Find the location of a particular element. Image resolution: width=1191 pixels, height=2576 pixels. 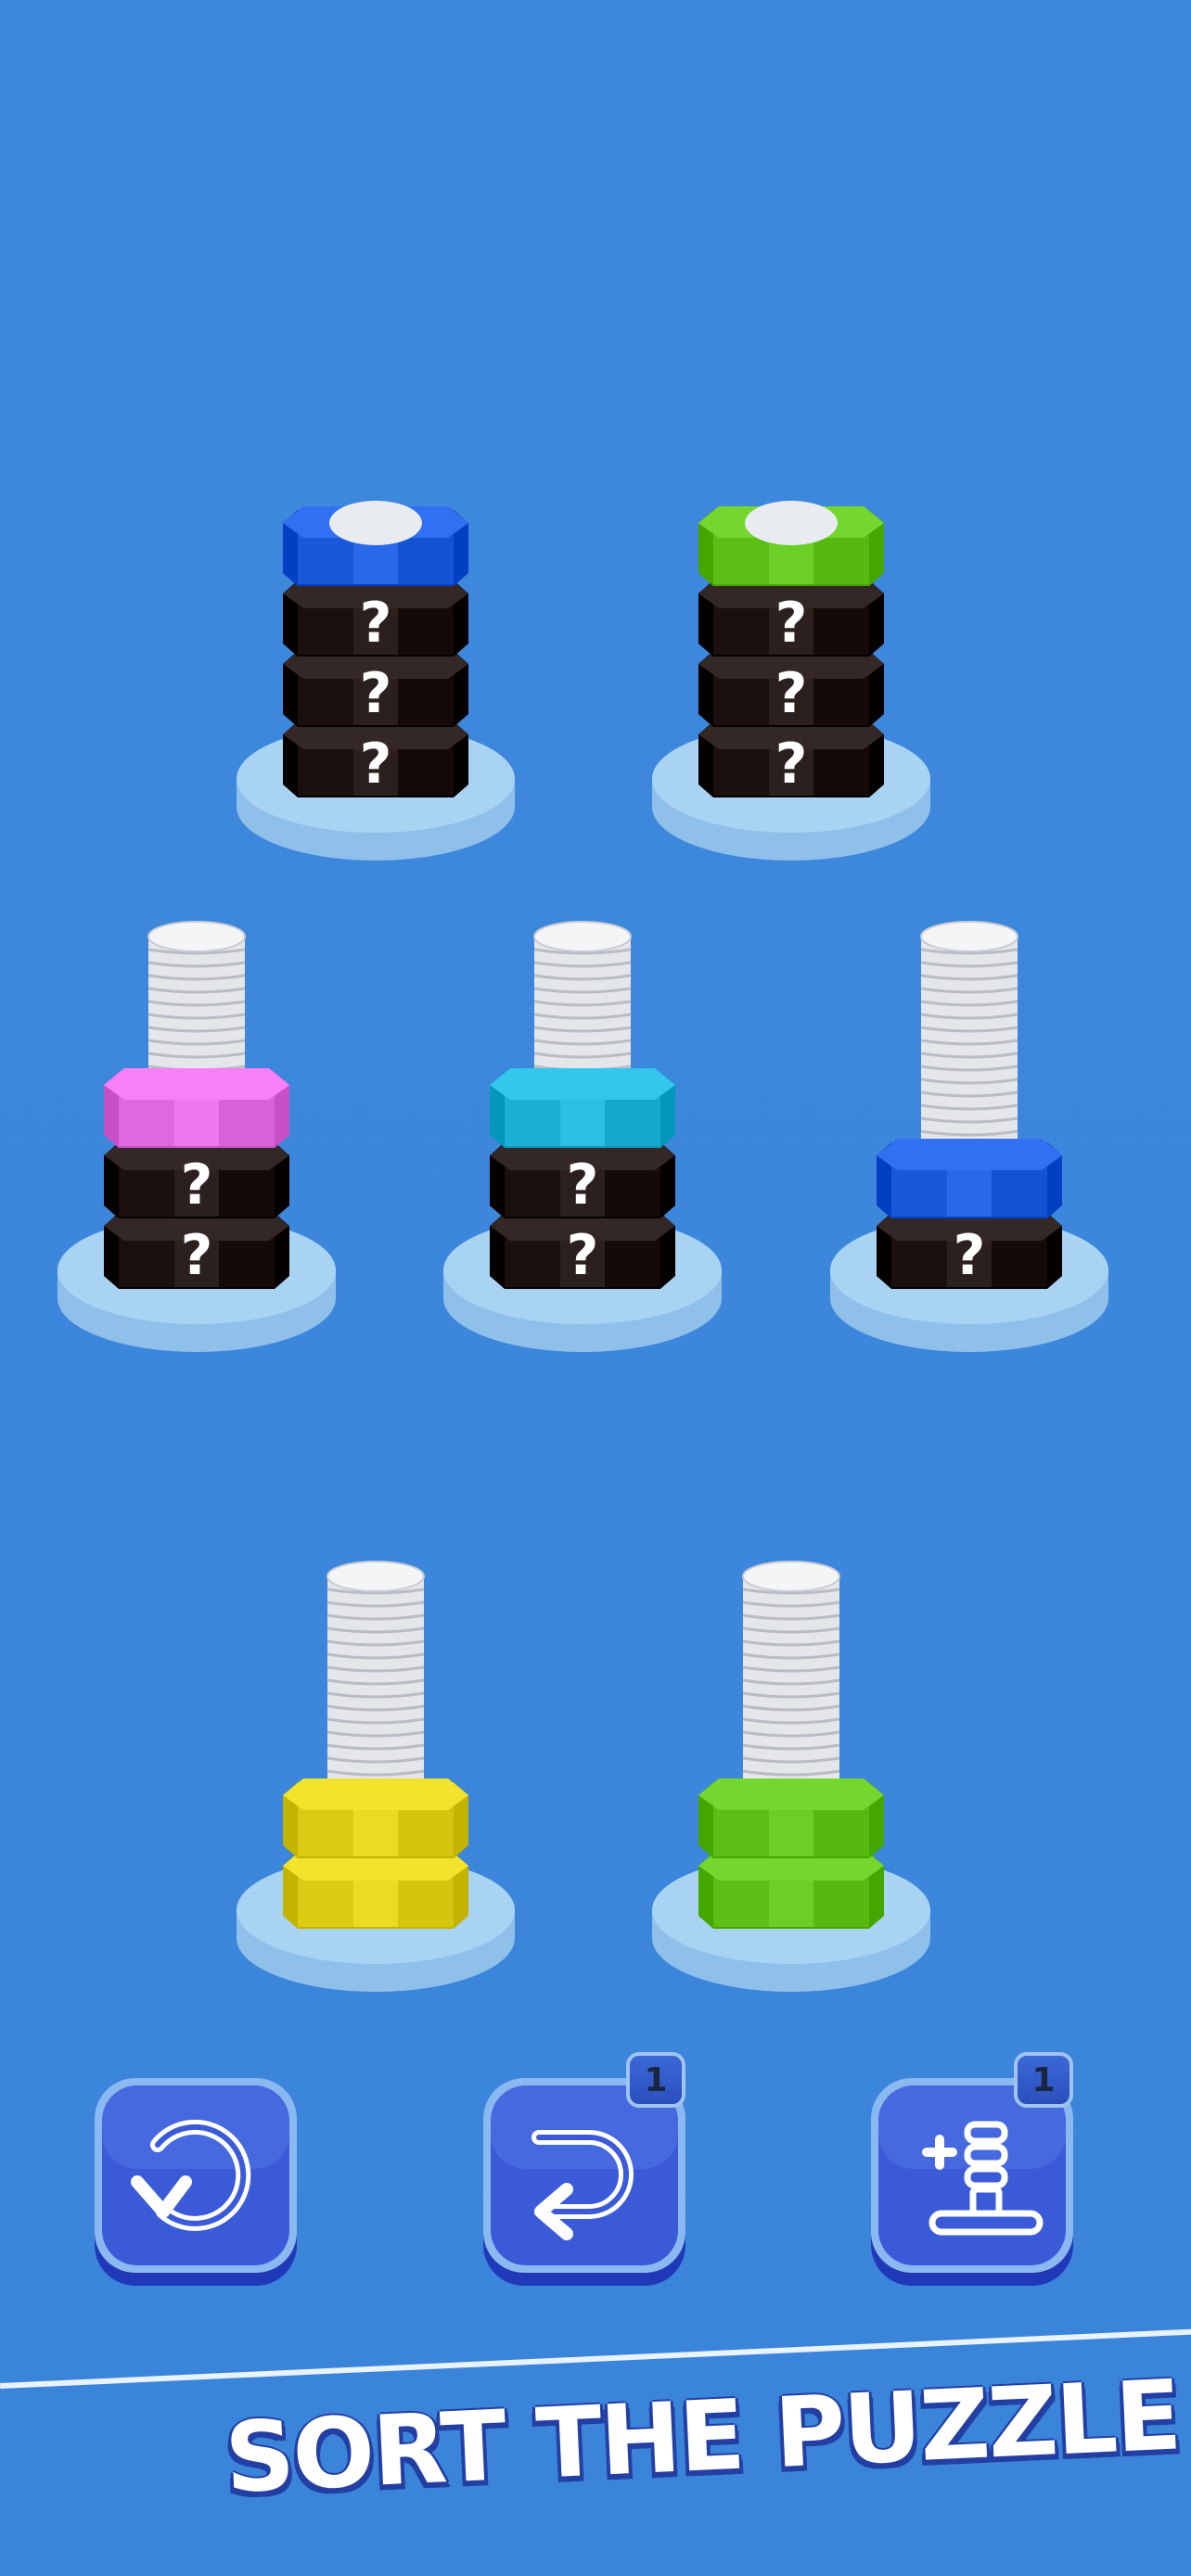

peg-1: ??? is located at coordinates (376, 649).